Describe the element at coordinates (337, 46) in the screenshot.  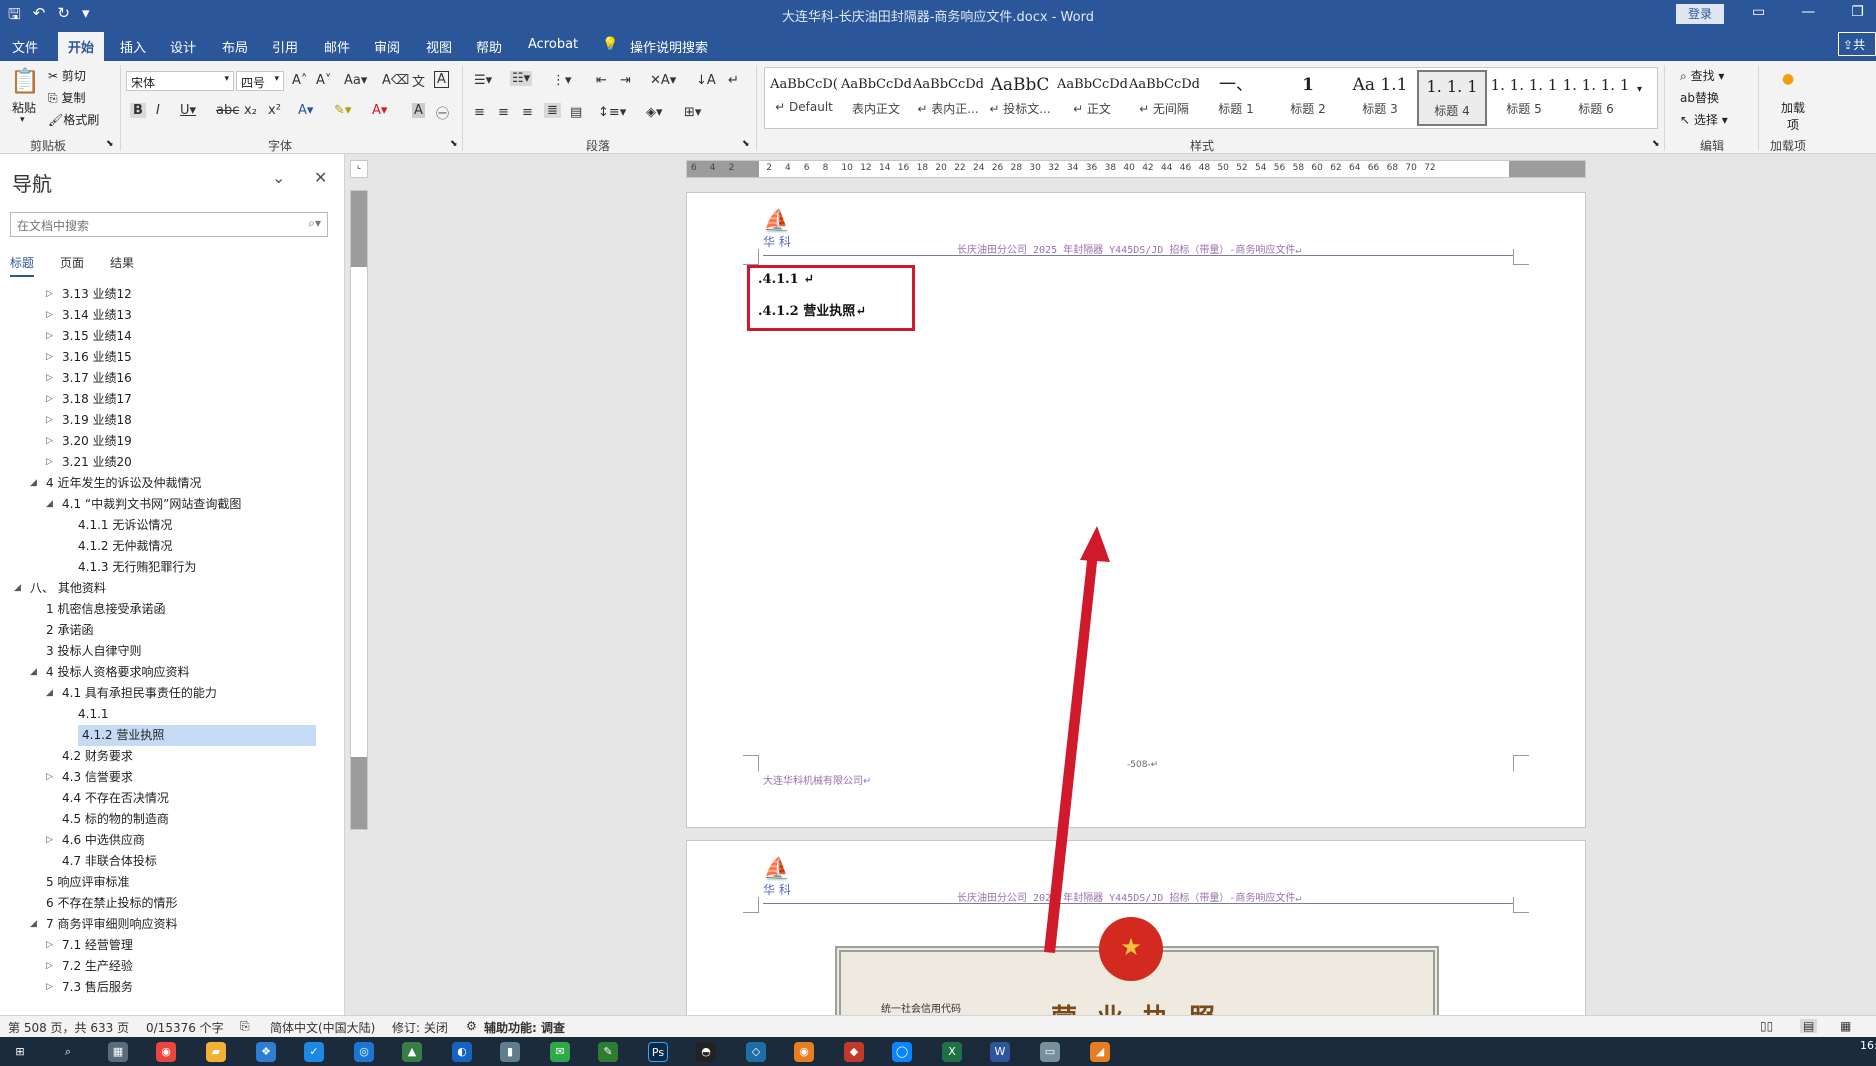
I see `tab-mailings: 邮件` at that location.